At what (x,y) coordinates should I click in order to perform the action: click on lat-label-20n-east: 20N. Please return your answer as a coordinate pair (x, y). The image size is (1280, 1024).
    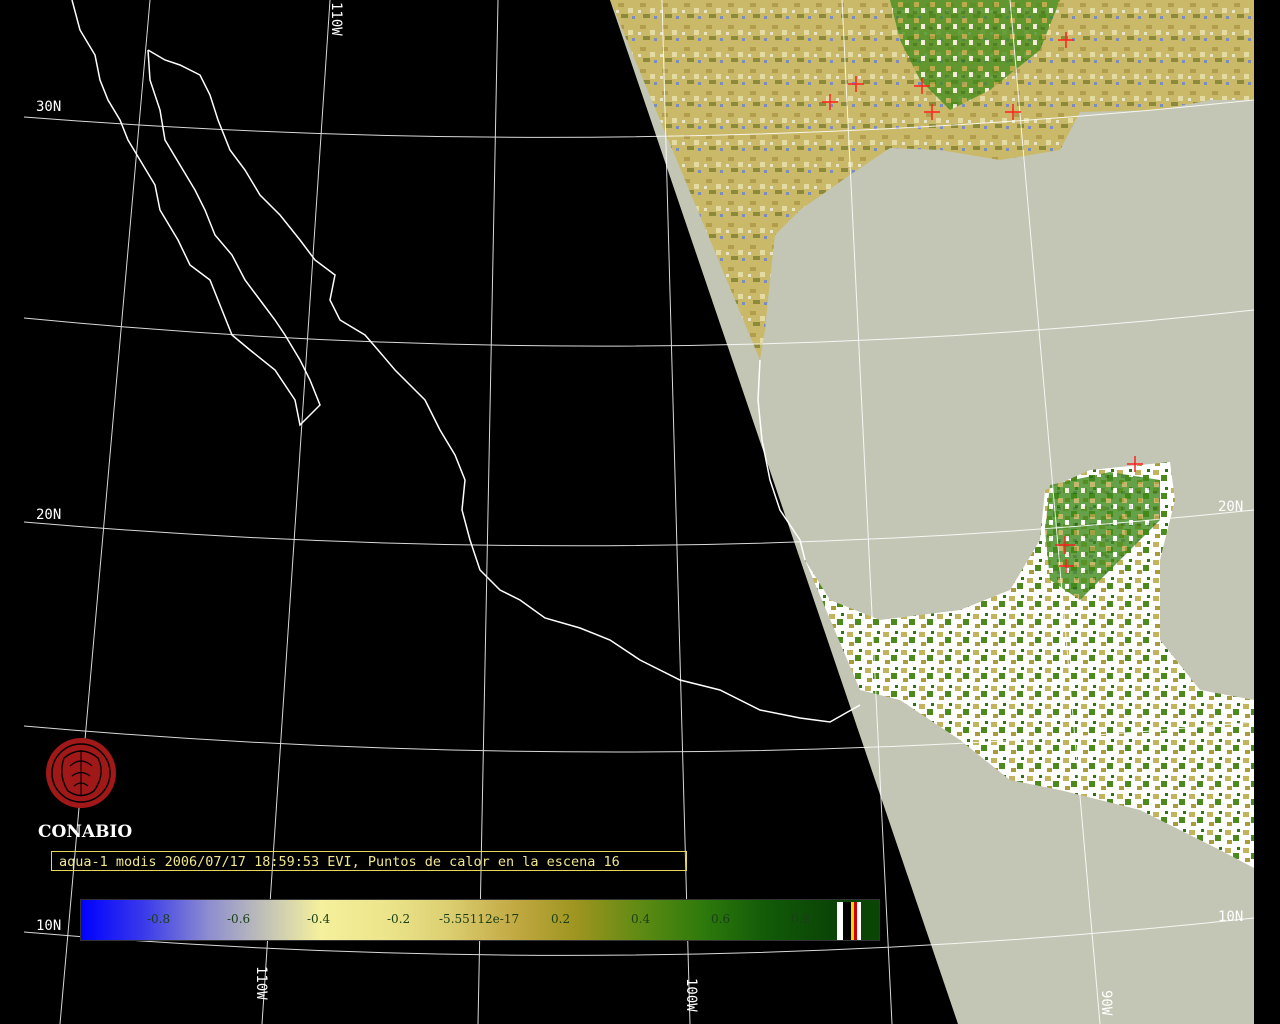
    Looking at the image, I should click on (1231, 507).